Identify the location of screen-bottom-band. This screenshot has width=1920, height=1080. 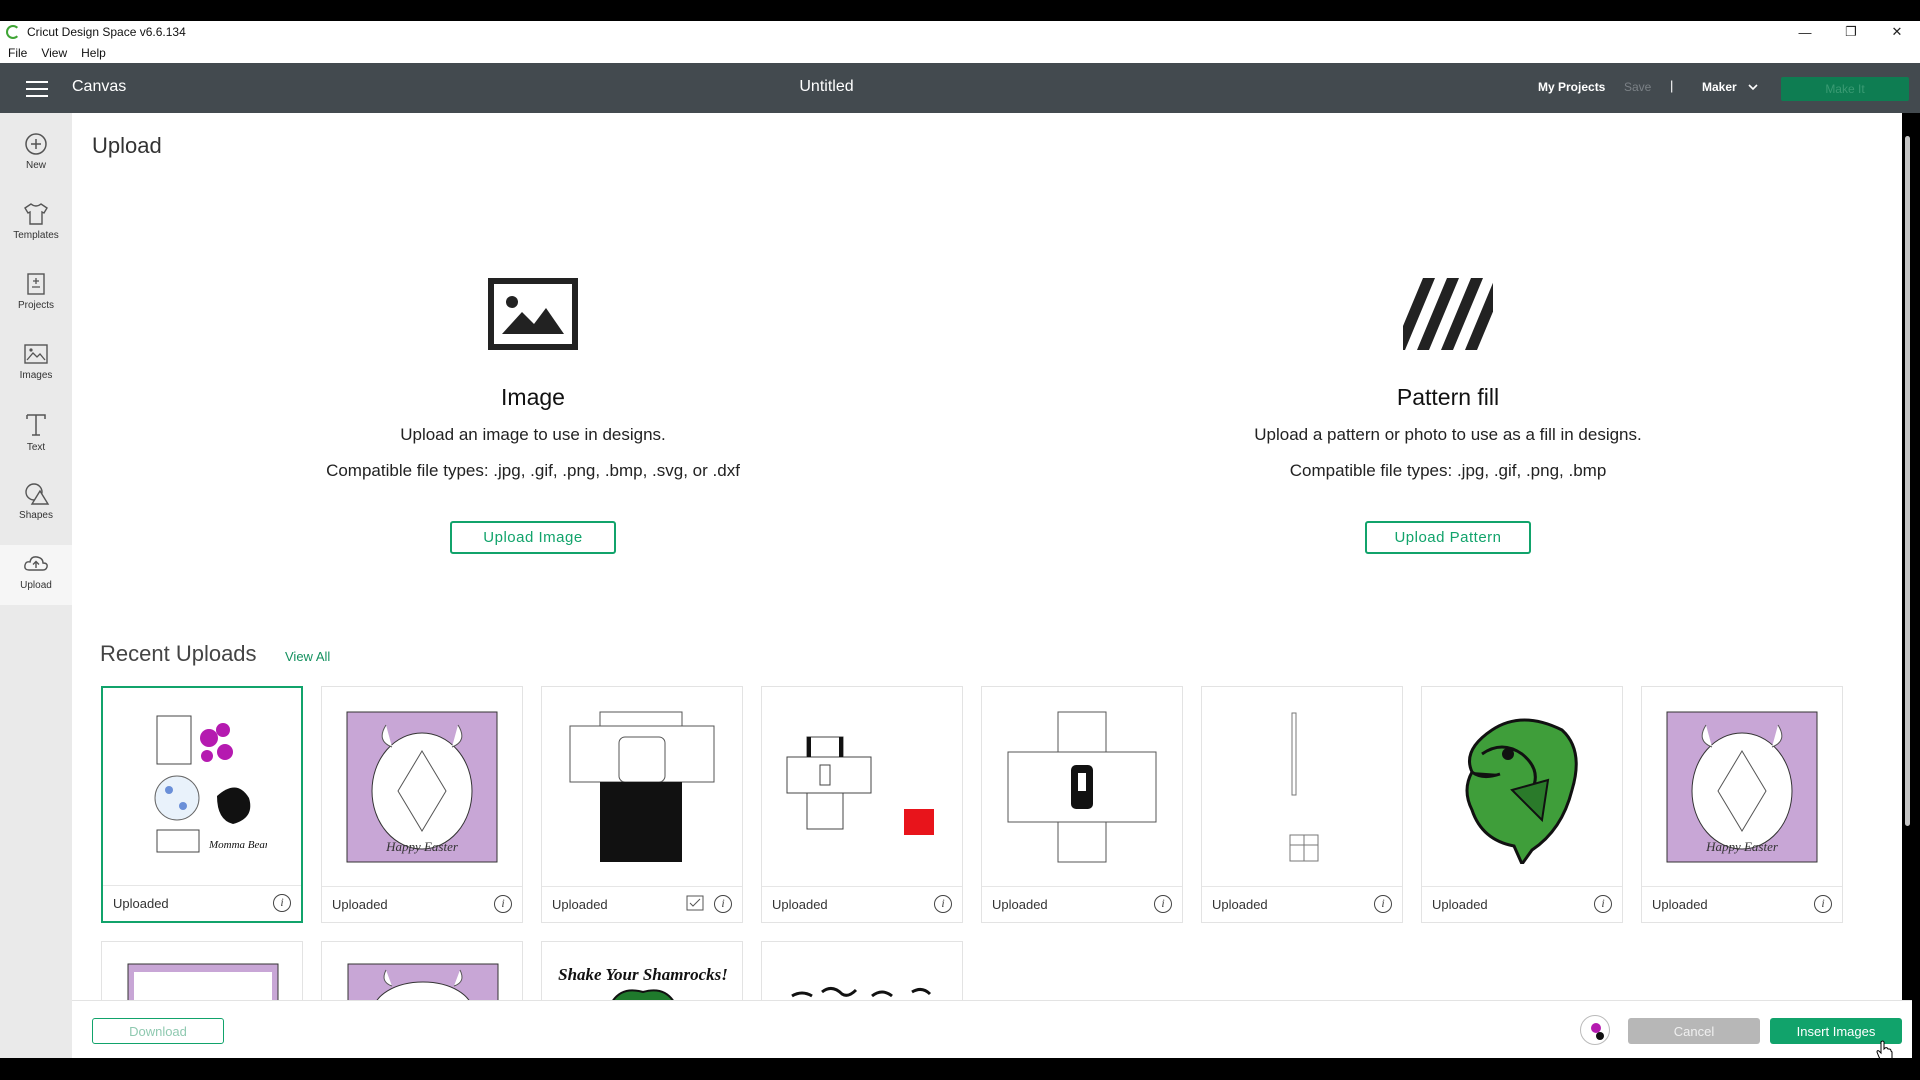
(960, 1069).